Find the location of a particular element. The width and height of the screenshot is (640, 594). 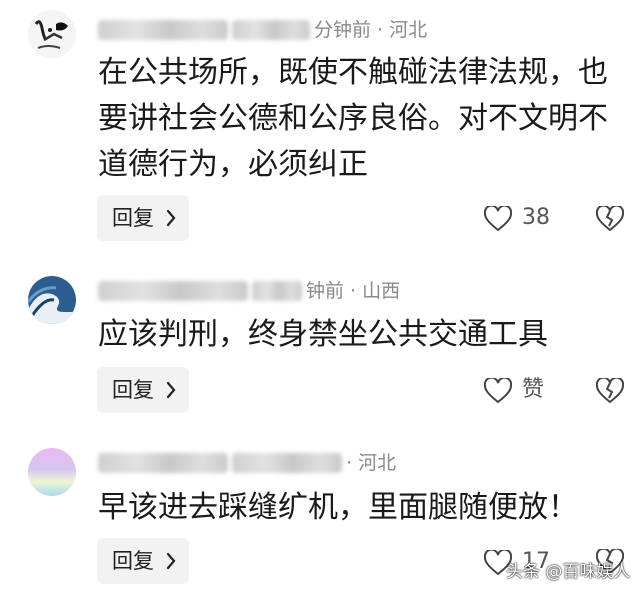

watermark: 头条 @百味娱人 is located at coordinates (568, 572).